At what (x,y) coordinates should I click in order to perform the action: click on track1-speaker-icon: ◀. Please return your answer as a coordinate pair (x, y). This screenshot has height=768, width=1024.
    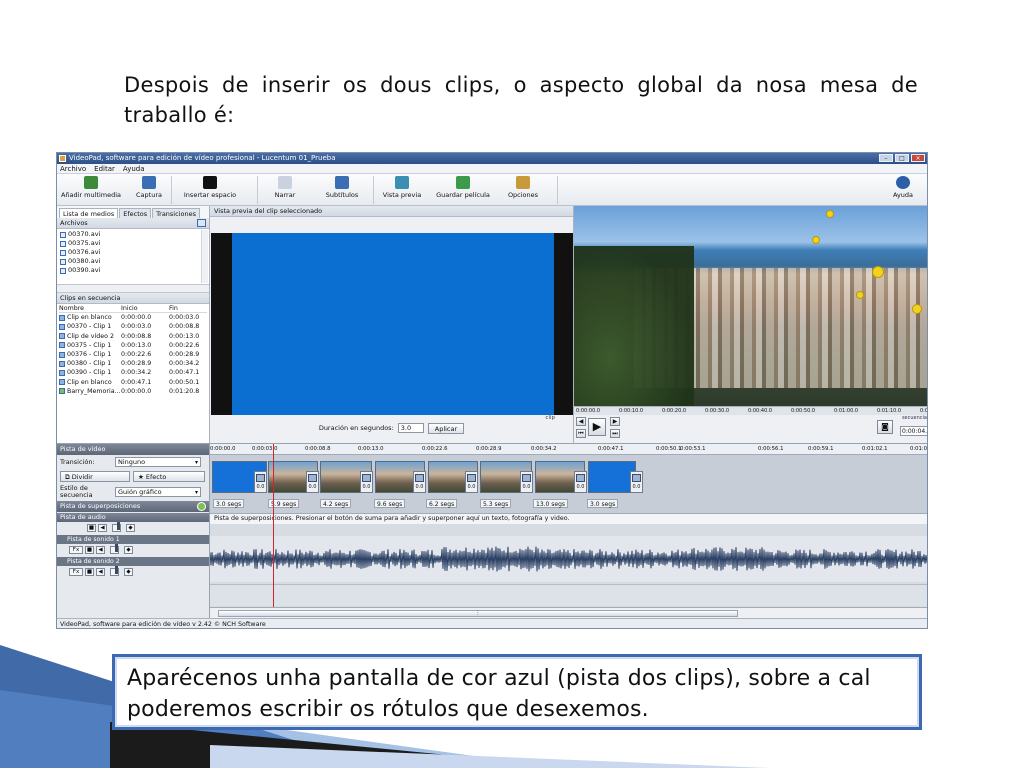
    Looking at the image, I should click on (100, 550).